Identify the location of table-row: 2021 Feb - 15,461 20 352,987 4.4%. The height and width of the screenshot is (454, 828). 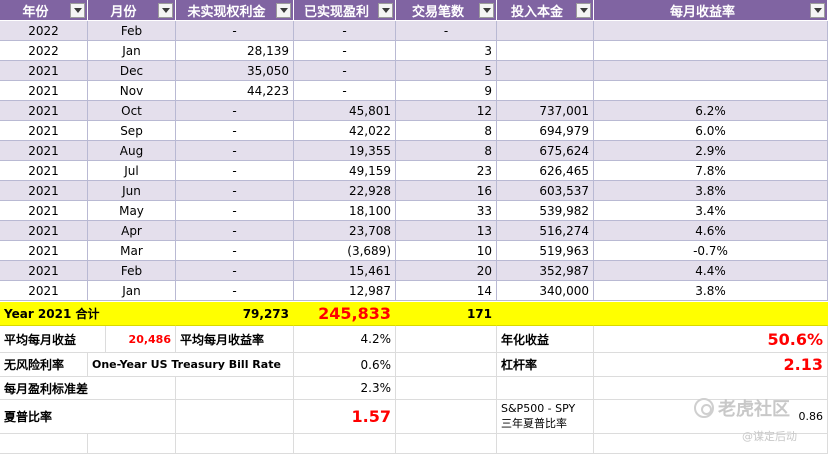
(414, 271).